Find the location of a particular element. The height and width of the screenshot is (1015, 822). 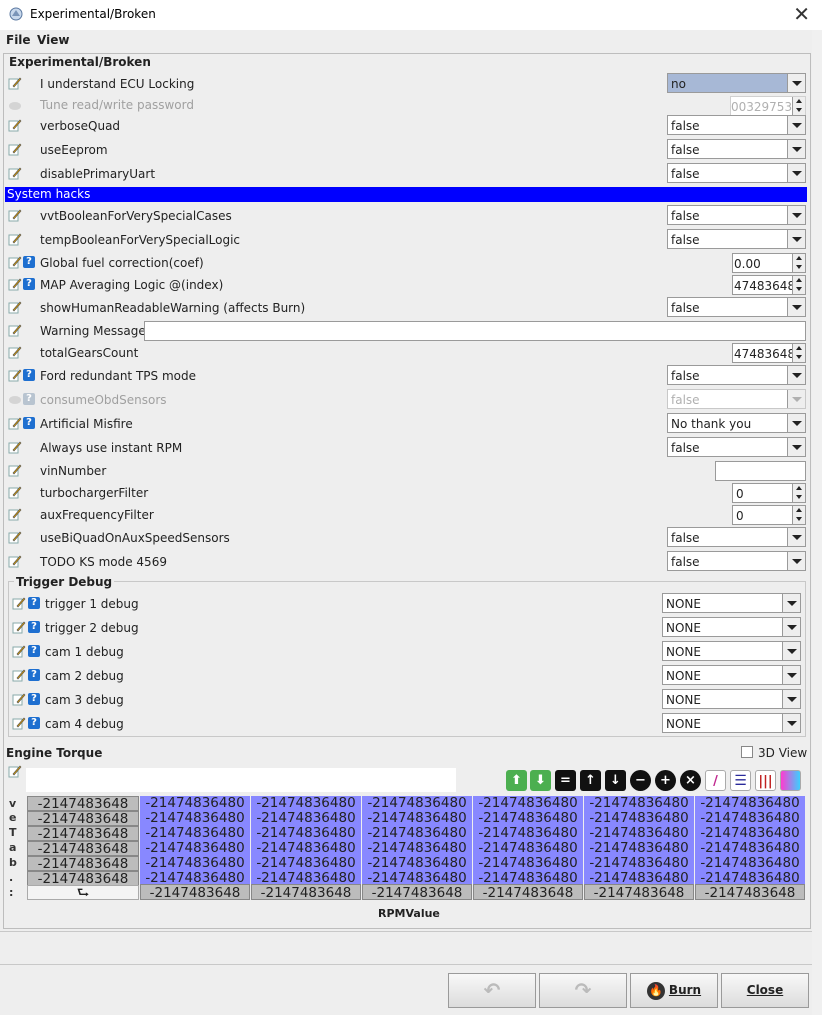

instant-rpm-combo: false is located at coordinates (736, 447).